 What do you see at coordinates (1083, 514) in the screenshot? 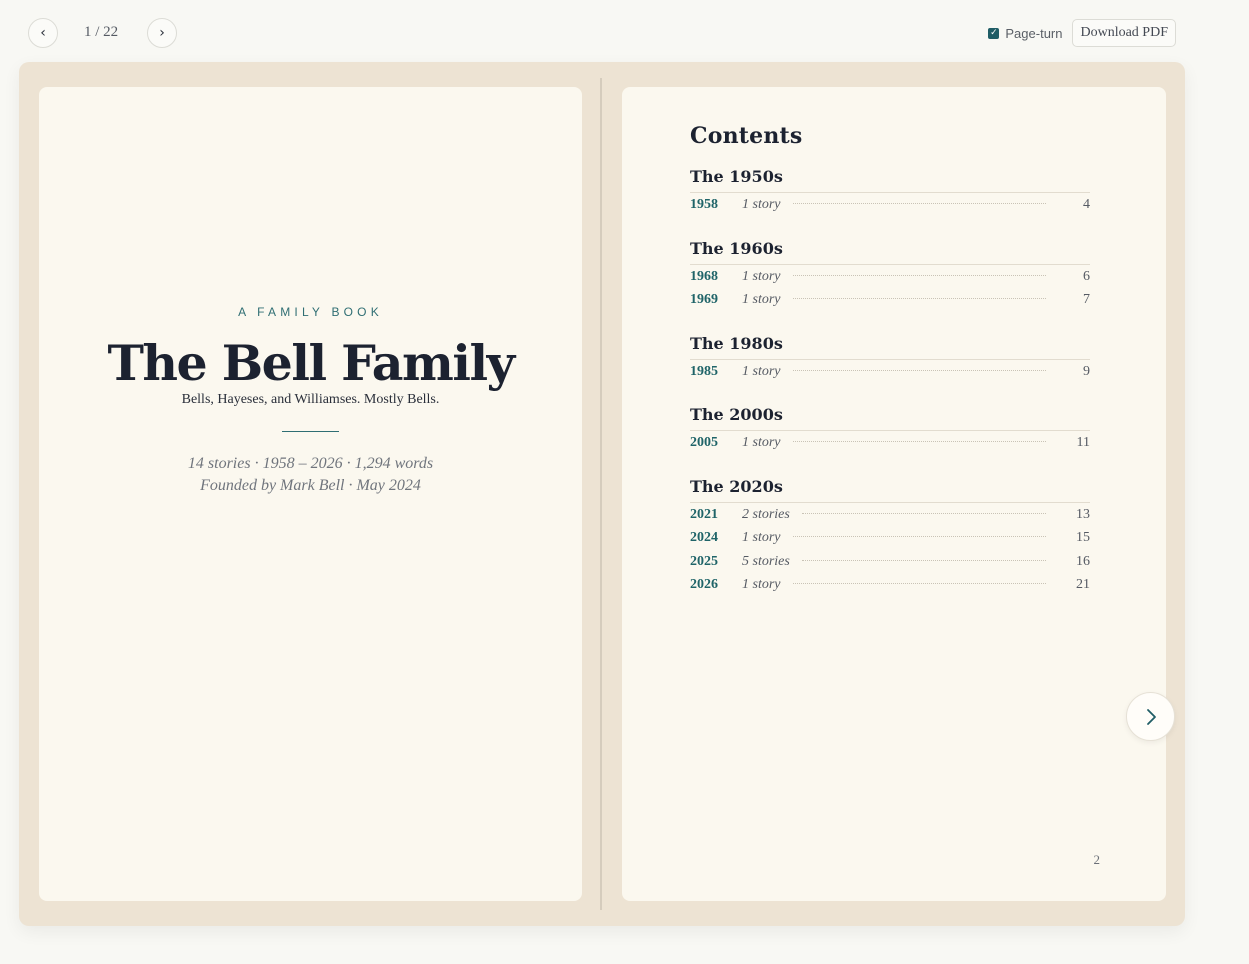
I see `toc-entry-page: 13` at bounding box center [1083, 514].